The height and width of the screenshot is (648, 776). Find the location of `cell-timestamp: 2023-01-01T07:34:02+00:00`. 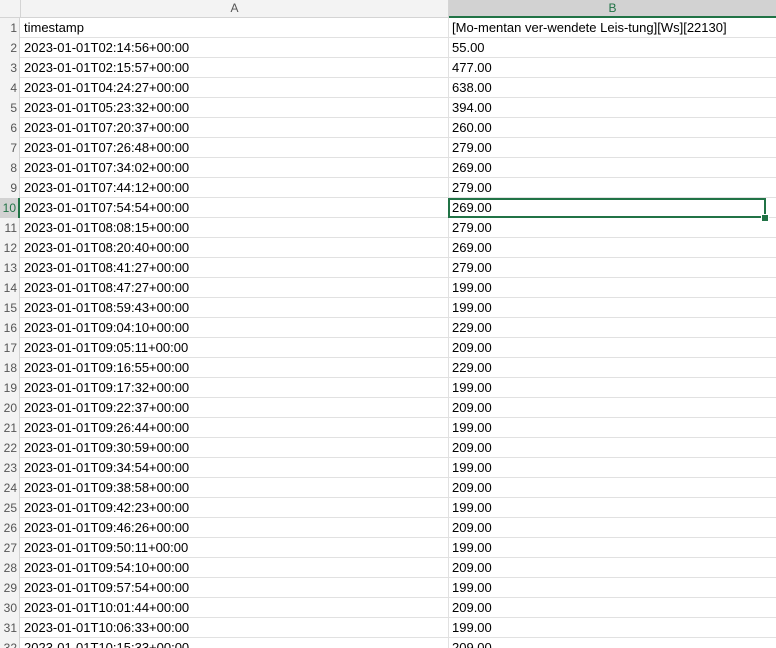

cell-timestamp: 2023-01-01T07:34:02+00:00 is located at coordinates (235, 168).